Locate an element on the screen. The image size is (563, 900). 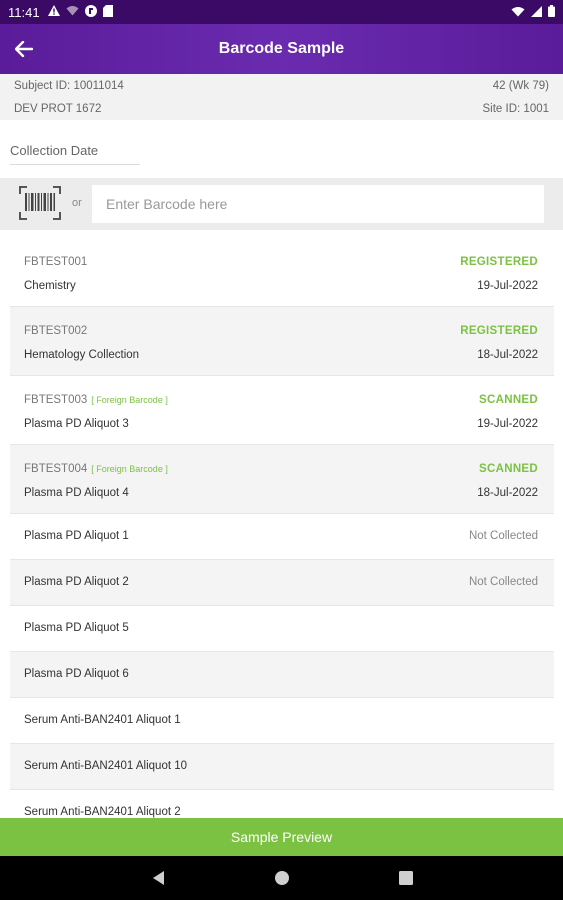
nav-recents-button is located at coordinates (406, 878).